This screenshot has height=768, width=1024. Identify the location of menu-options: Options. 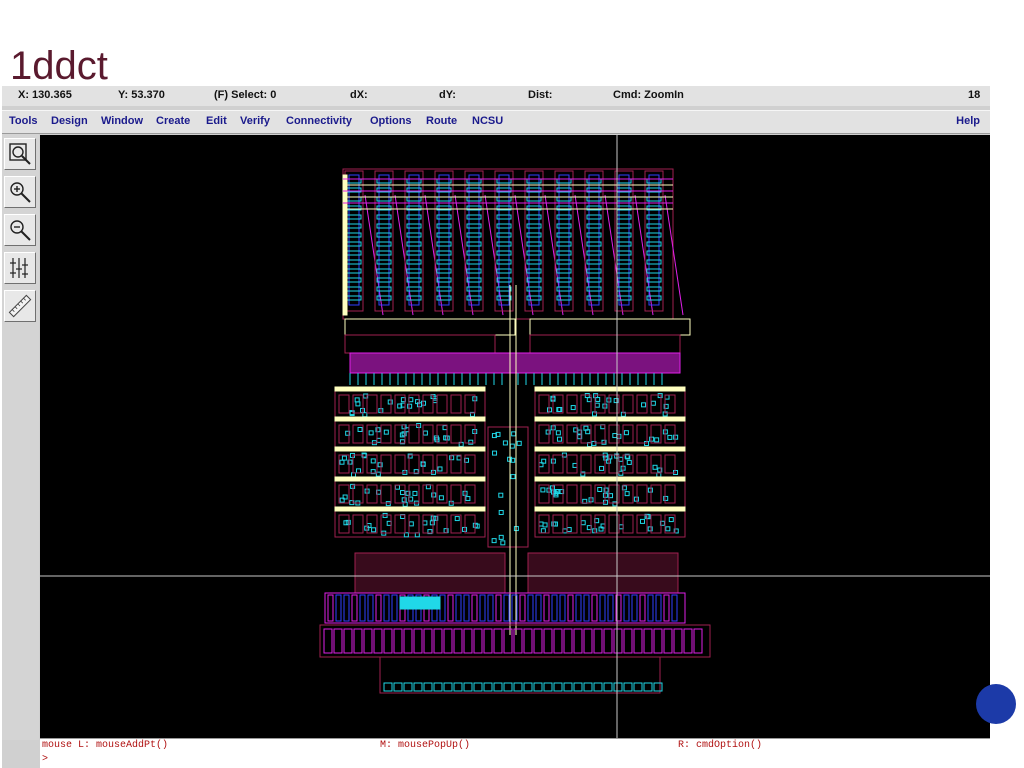
(391, 121).